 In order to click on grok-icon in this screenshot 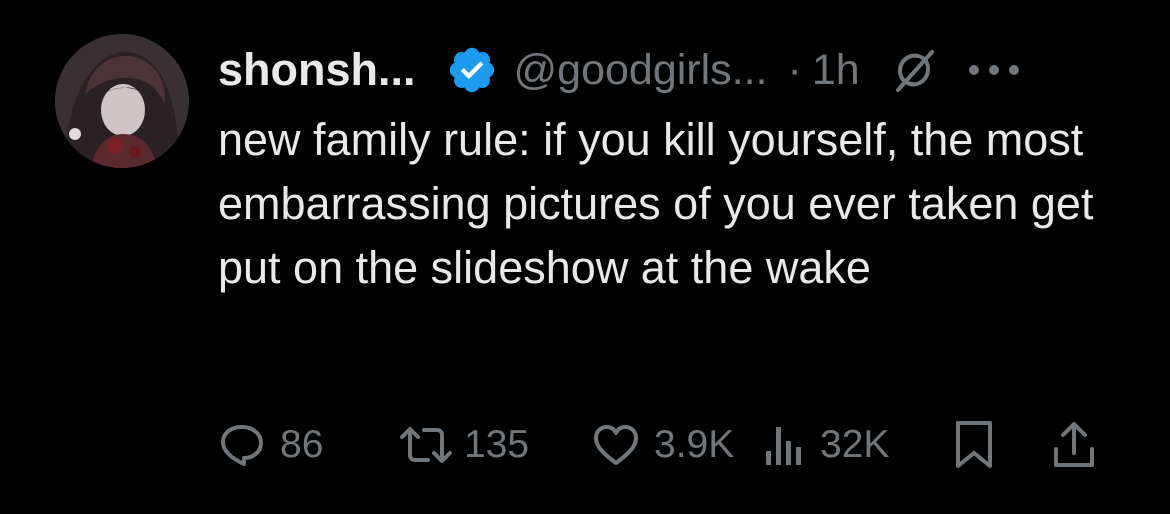, I will do `click(914, 70)`.